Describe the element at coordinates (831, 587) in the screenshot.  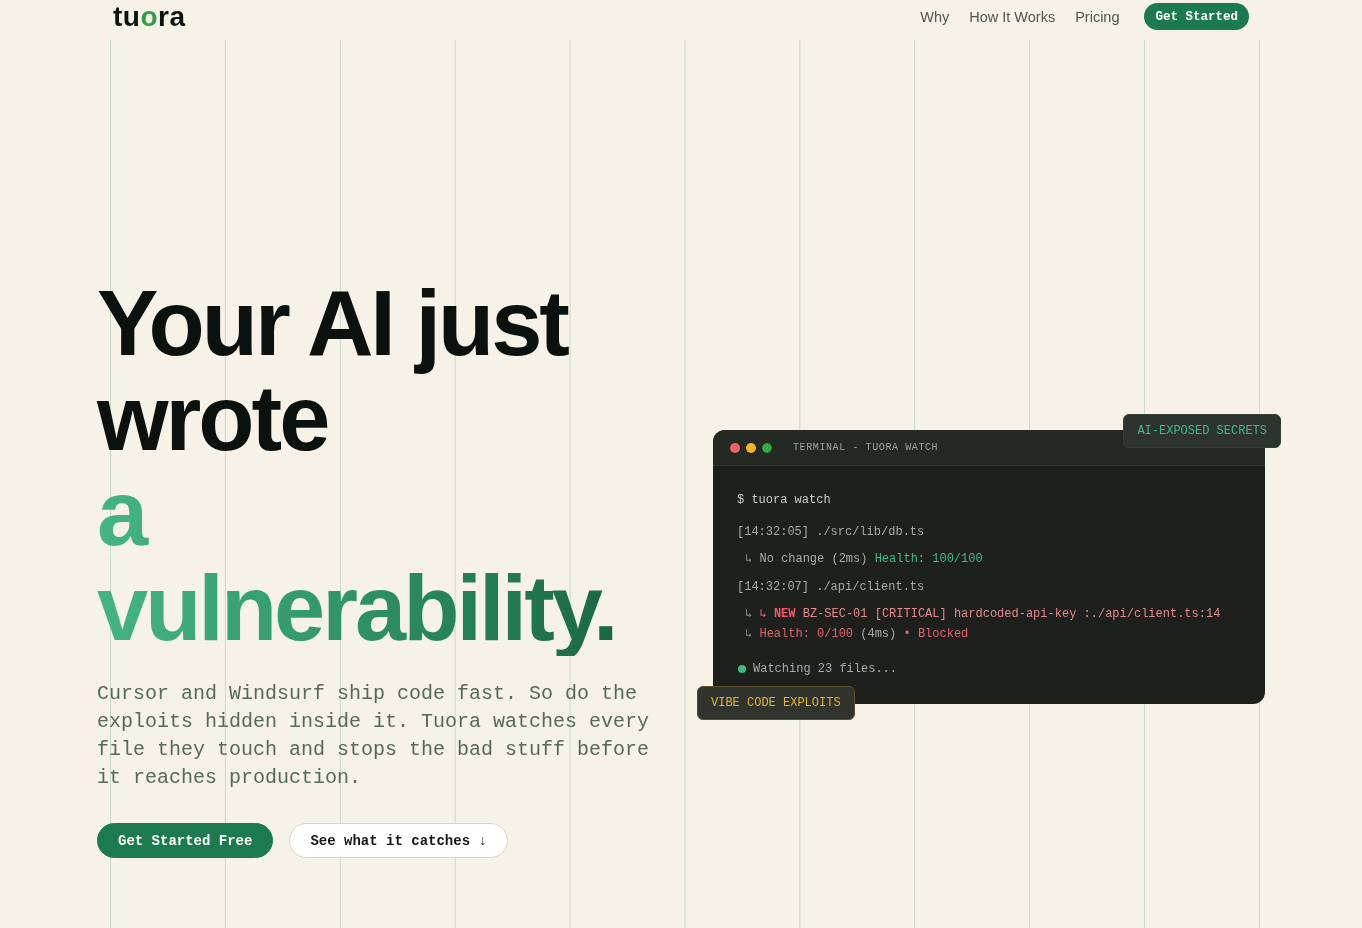
I see `terminal-line: [14:32:07] ./api/client.ts` at that location.